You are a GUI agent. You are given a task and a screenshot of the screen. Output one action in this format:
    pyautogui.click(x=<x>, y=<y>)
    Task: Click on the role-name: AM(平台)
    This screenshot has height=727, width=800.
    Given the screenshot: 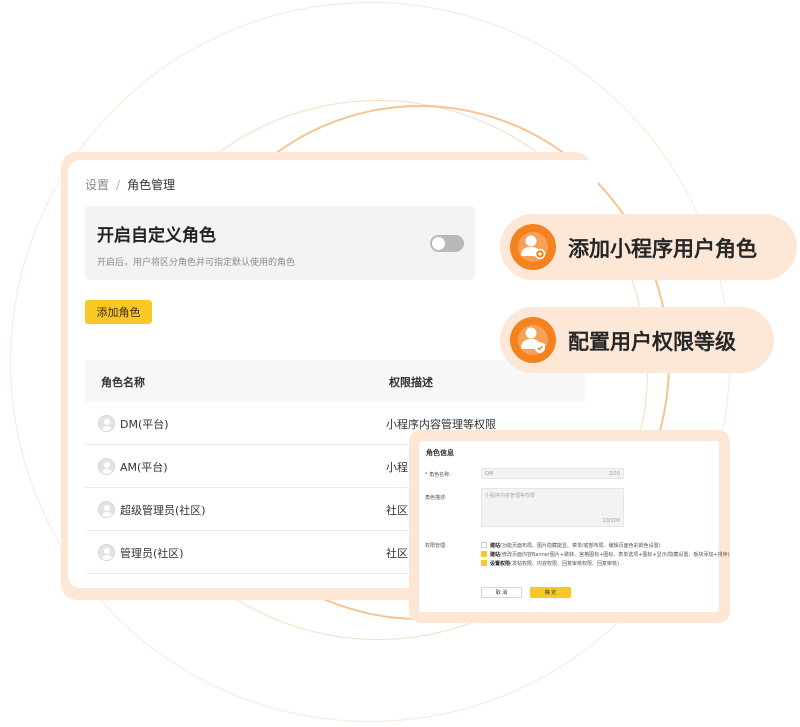 What is the action you would take?
    pyautogui.click(x=144, y=467)
    